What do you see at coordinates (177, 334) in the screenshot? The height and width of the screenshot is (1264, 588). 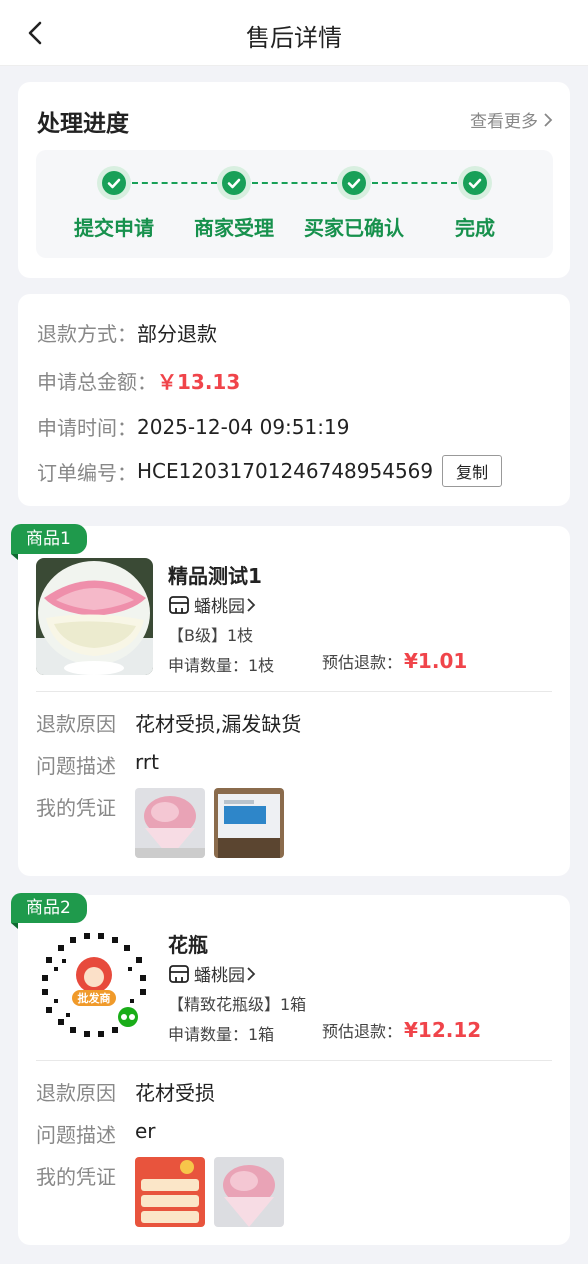 I see `refund-method-value: 部分退款` at bounding box center [177, 334].